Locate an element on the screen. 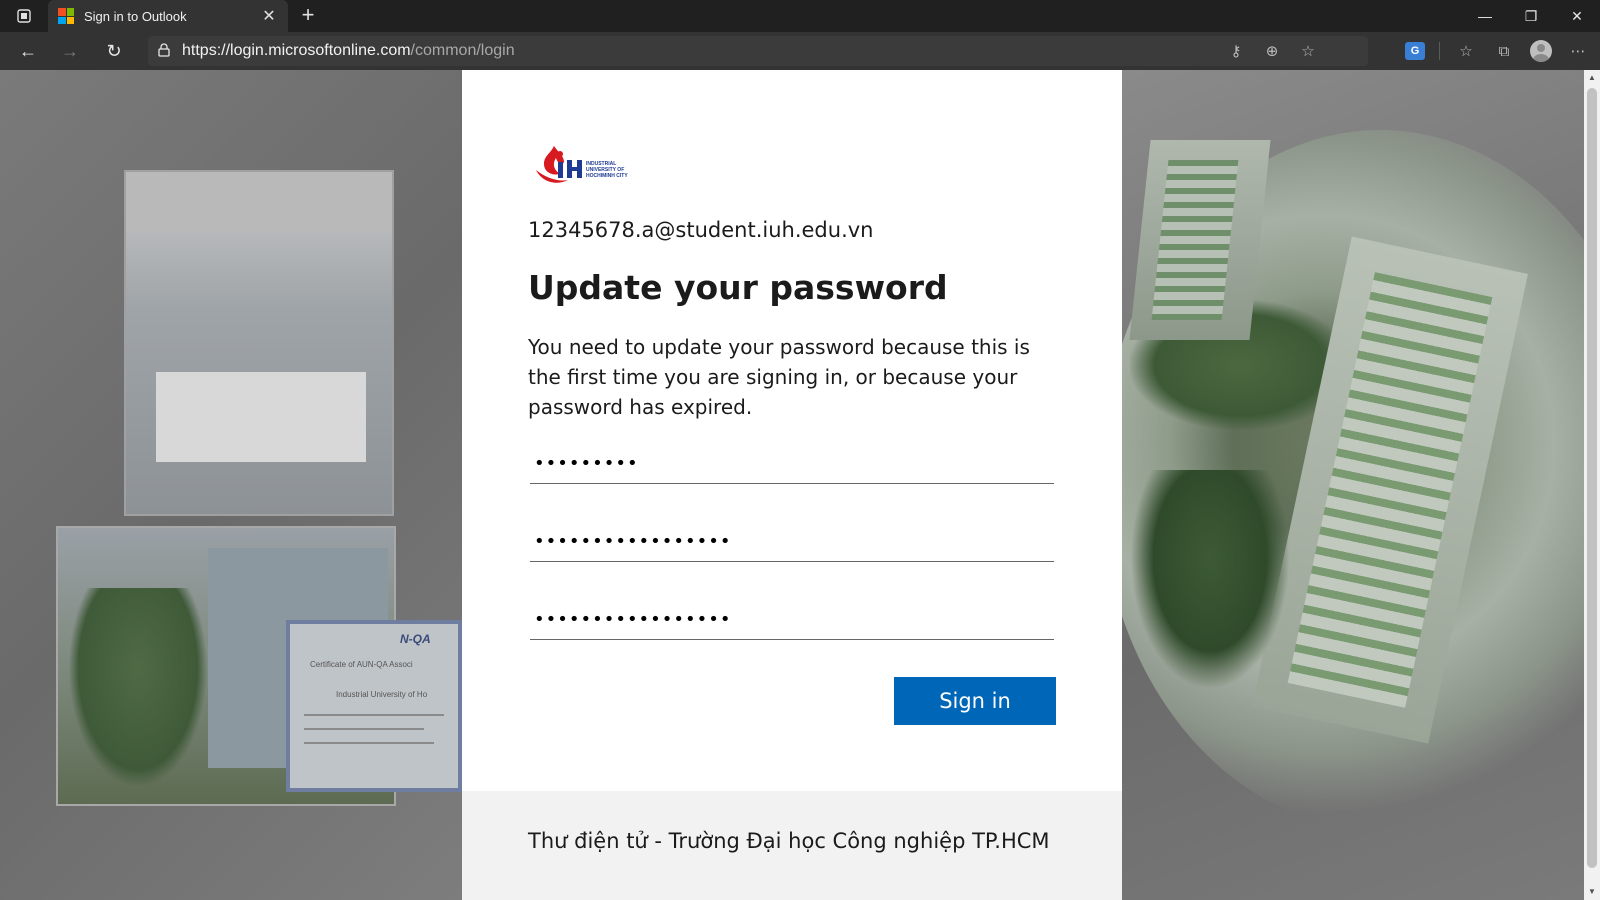 This screenshot has width=1600, height=900. scroll-up-arrow-icon: ▲ is located at coordinates (1592, 78).